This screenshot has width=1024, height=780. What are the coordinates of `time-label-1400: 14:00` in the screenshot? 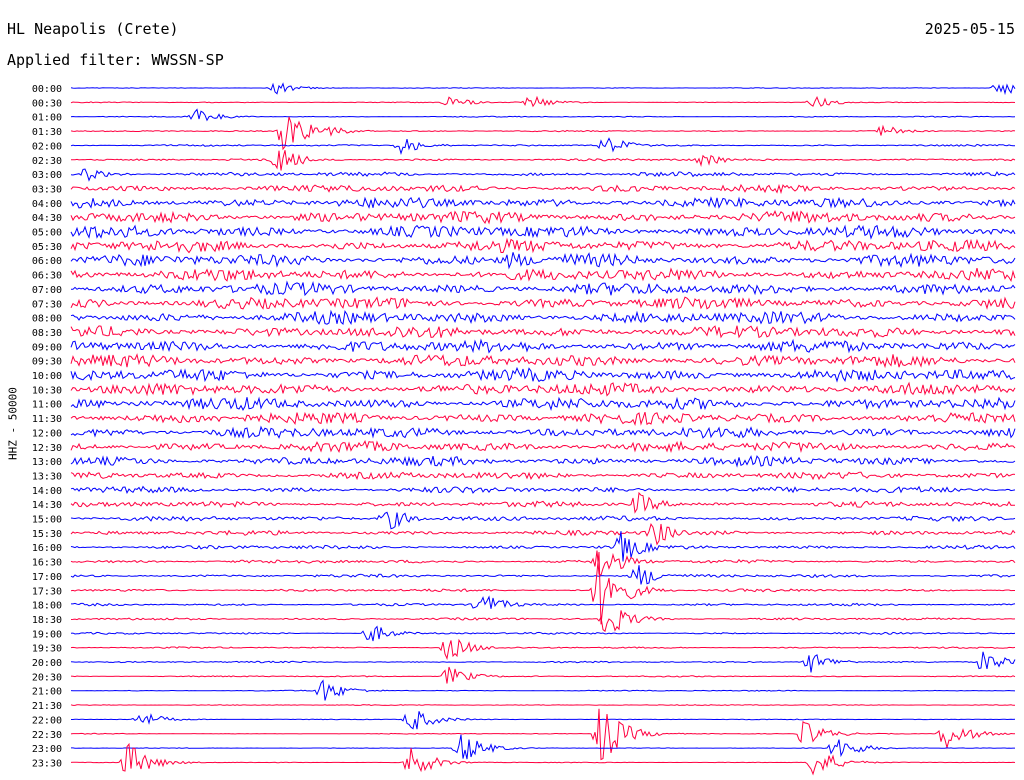 It's located at (47, 491).